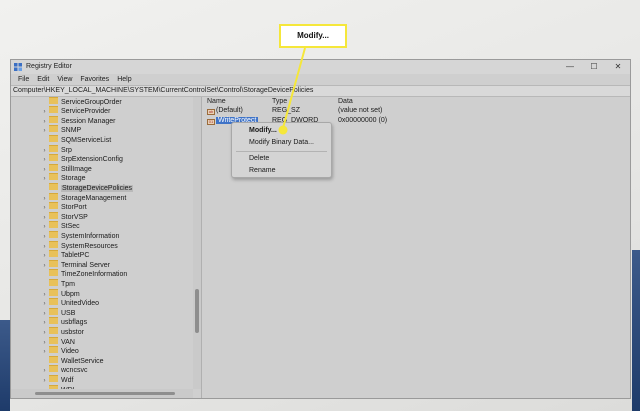 Image resolution: width=640 pixels, height=411 pixels. I want to click on tree-item-label: Video, so click(70, 352).